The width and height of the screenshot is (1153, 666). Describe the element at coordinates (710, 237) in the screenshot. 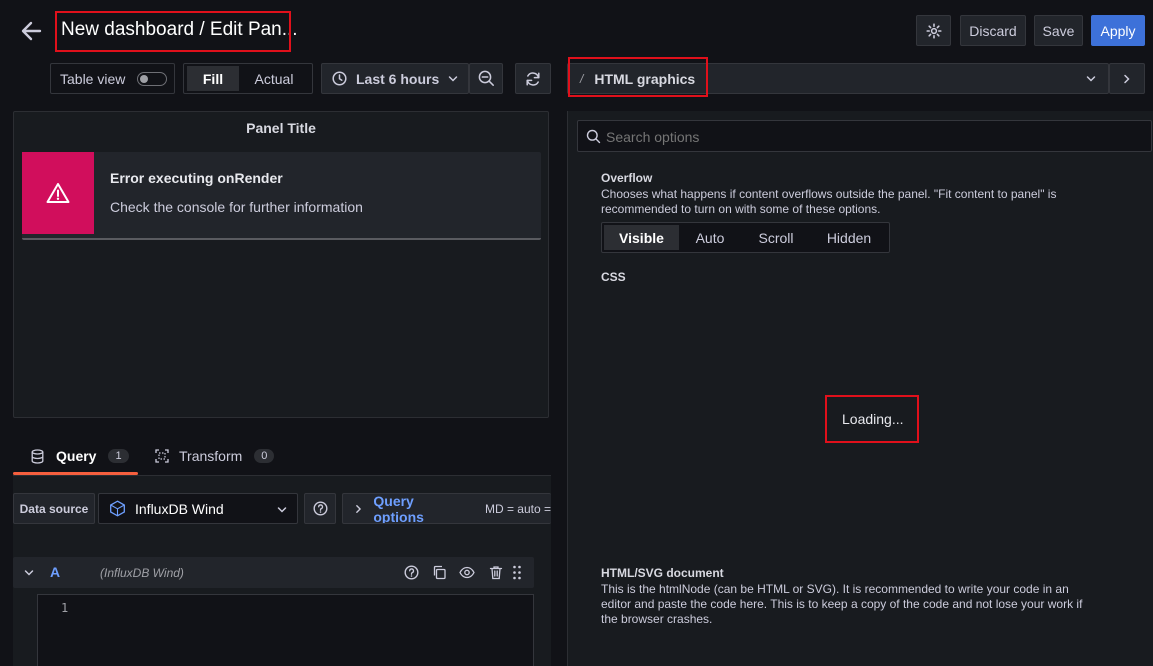

I see `overflow-option-auto: Auto` at that location.